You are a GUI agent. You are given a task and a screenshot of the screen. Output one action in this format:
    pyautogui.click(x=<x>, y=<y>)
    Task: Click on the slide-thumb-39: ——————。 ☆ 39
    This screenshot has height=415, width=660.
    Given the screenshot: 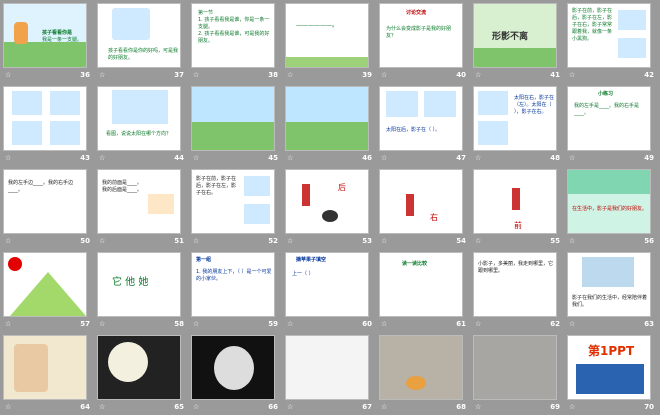 What is the action you would take?
    pyautogui.click(x=329, y=41)
    